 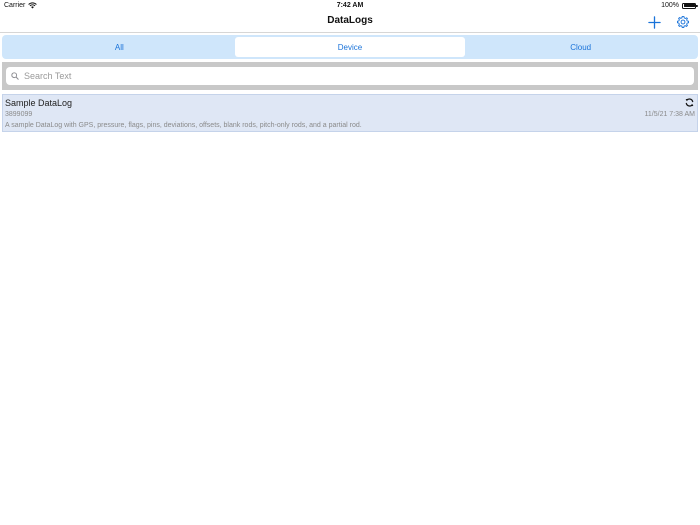 I want to click on search-bar, so click(x=350, y=76).